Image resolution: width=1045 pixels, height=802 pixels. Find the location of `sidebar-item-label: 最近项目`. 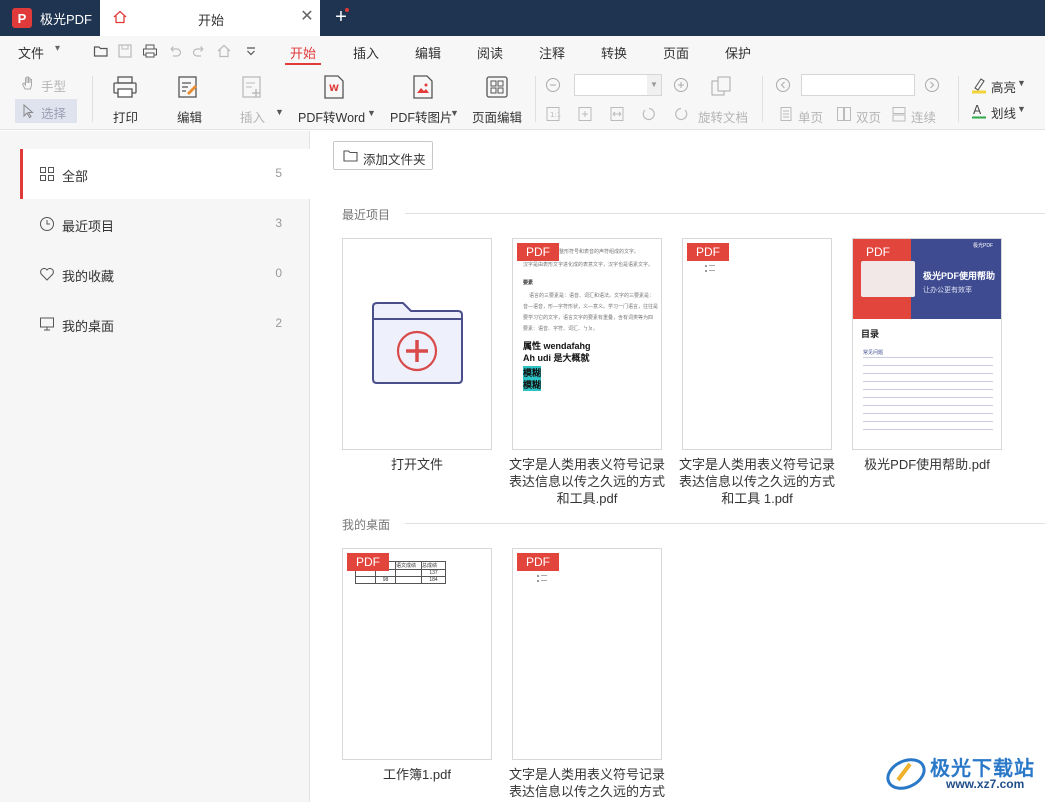

sidebar-item-label: 最近项目 is located at coordinates (88, 226).